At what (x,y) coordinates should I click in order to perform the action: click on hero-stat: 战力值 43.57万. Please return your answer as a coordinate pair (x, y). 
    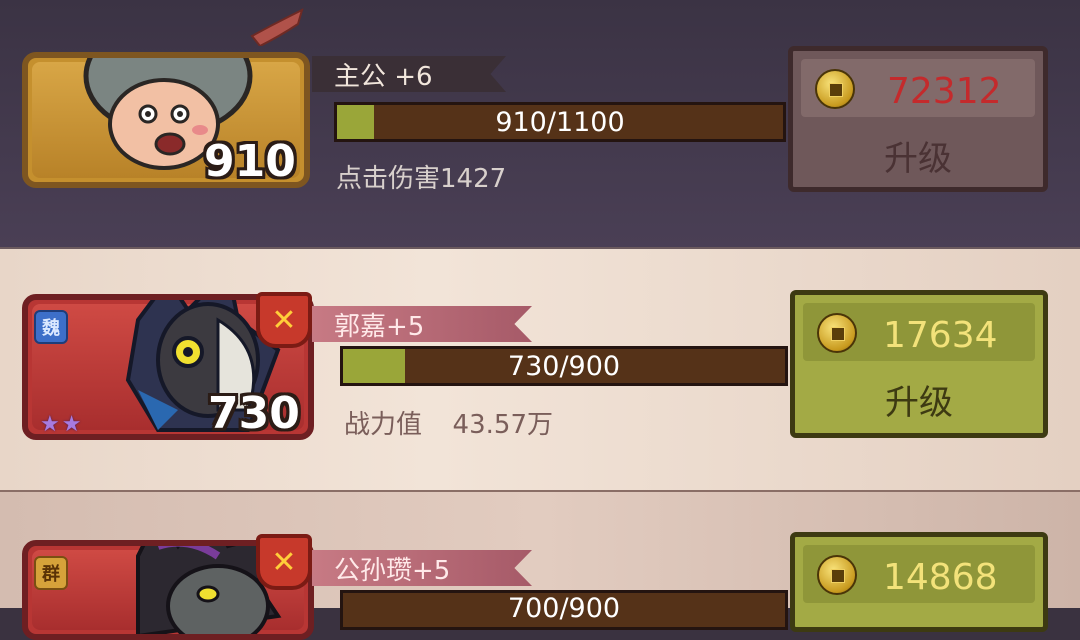
    Looking at the image, I should click on (448, 422).